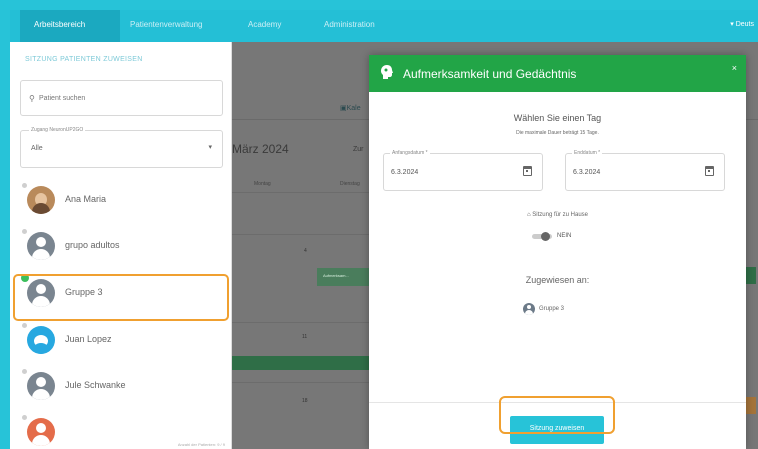 The image size is (758, 449). What do you see at coordinates (552, 309) in the screenshot?
I see `assigned-name: Gruppe 3` at bounding box center [552, 309].